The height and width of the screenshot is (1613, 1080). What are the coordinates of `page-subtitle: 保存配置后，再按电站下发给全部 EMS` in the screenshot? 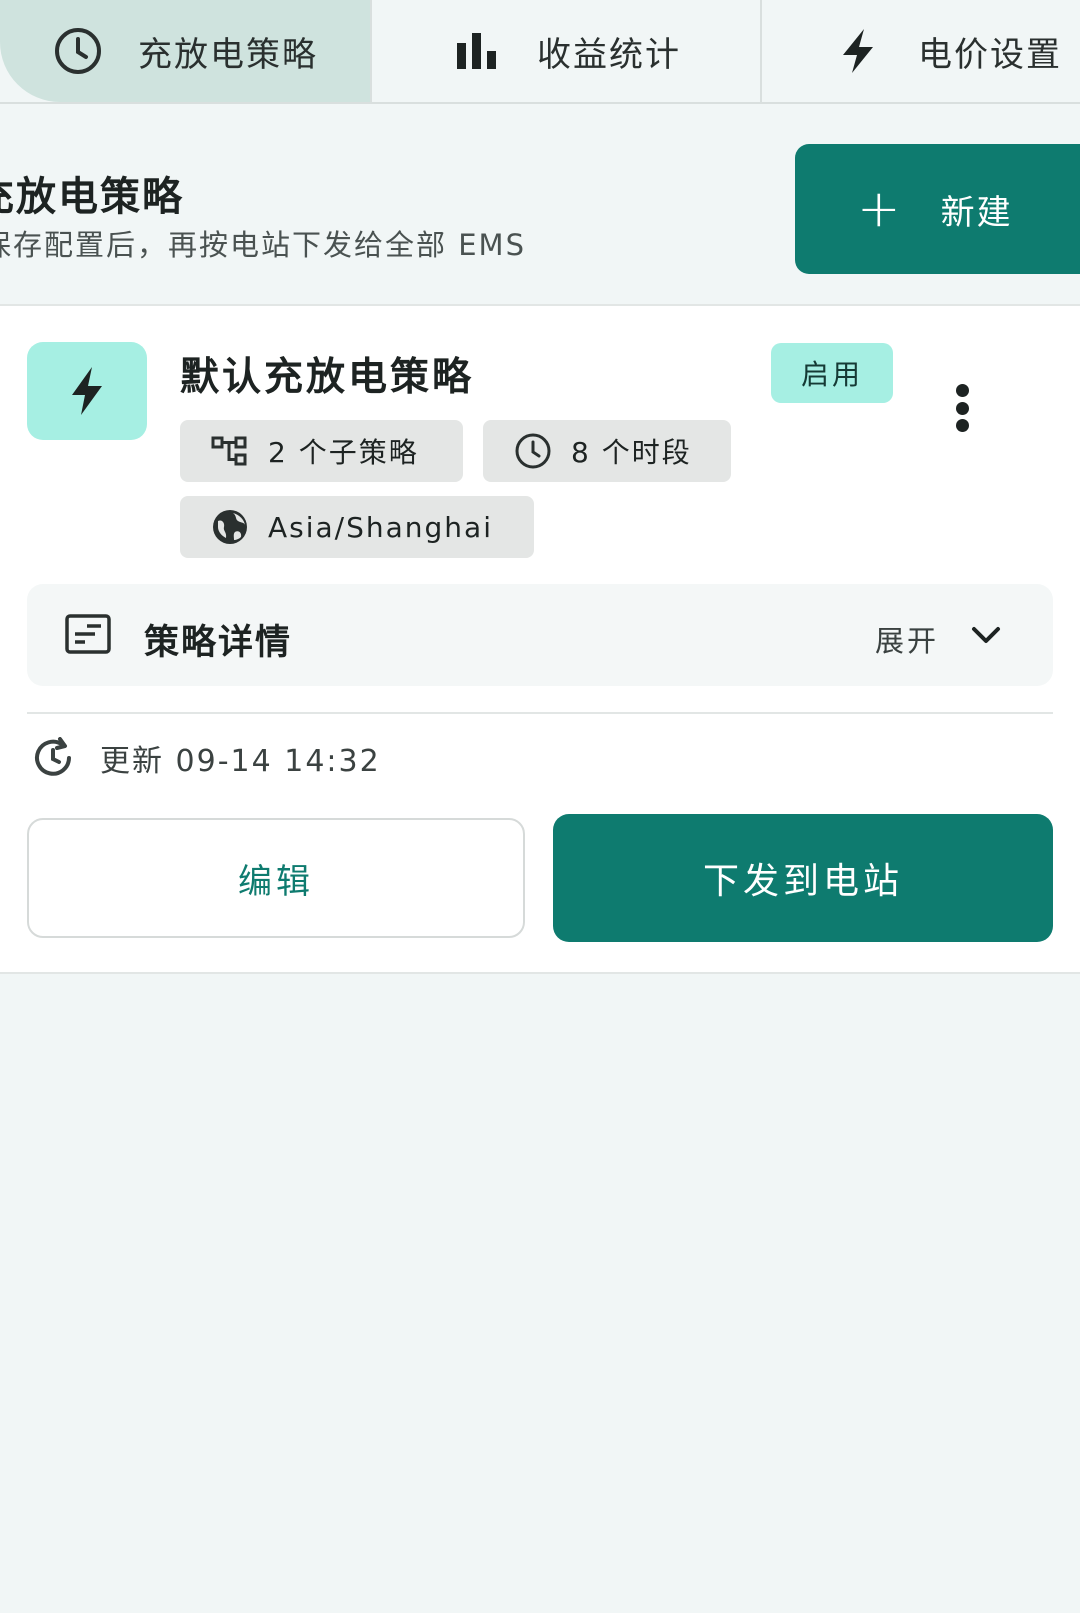 It's located at (263, 245).